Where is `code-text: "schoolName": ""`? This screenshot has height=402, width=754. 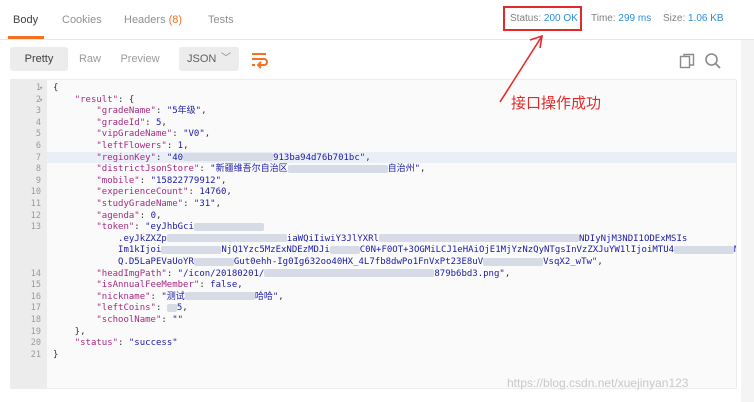 code-text: "schoolName": "" is located at coordinates (140, 320).